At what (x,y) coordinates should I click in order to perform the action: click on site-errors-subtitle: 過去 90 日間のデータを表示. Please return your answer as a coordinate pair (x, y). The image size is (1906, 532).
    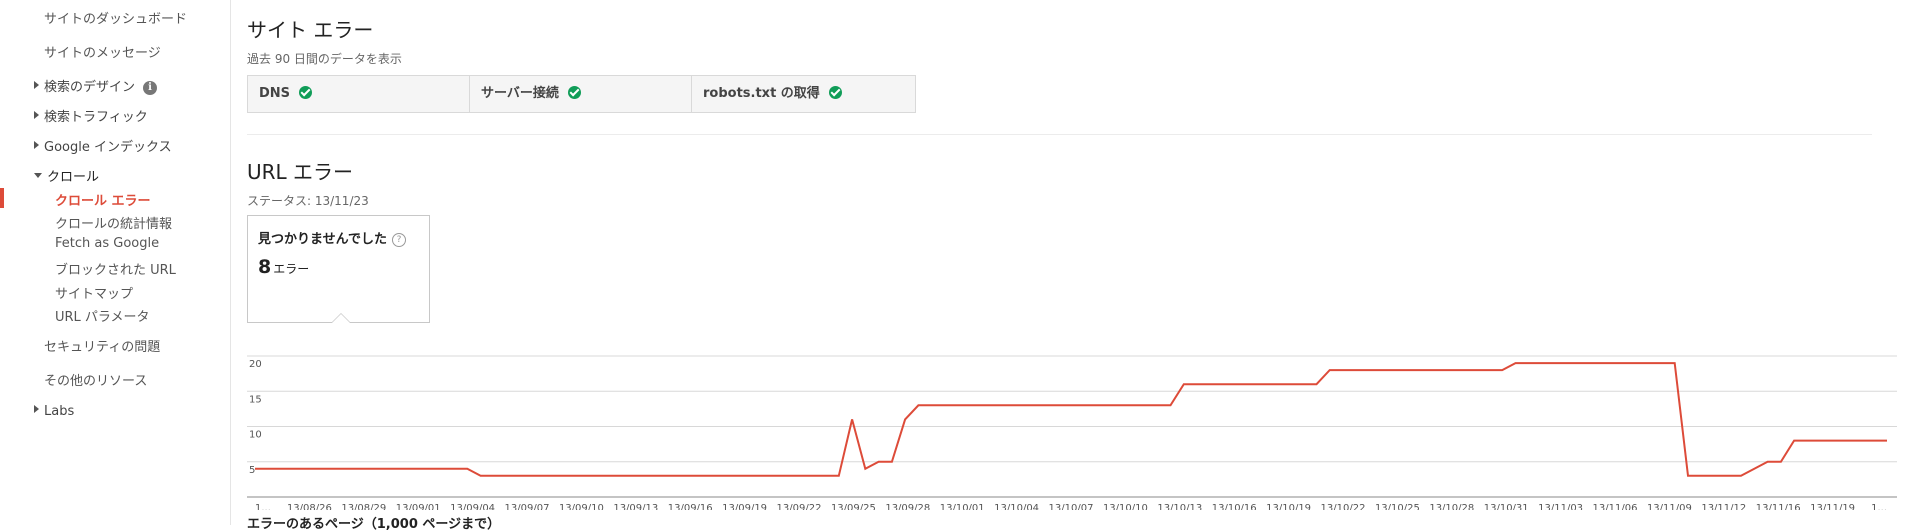
    Looking at the image, I should click on (324, 59).